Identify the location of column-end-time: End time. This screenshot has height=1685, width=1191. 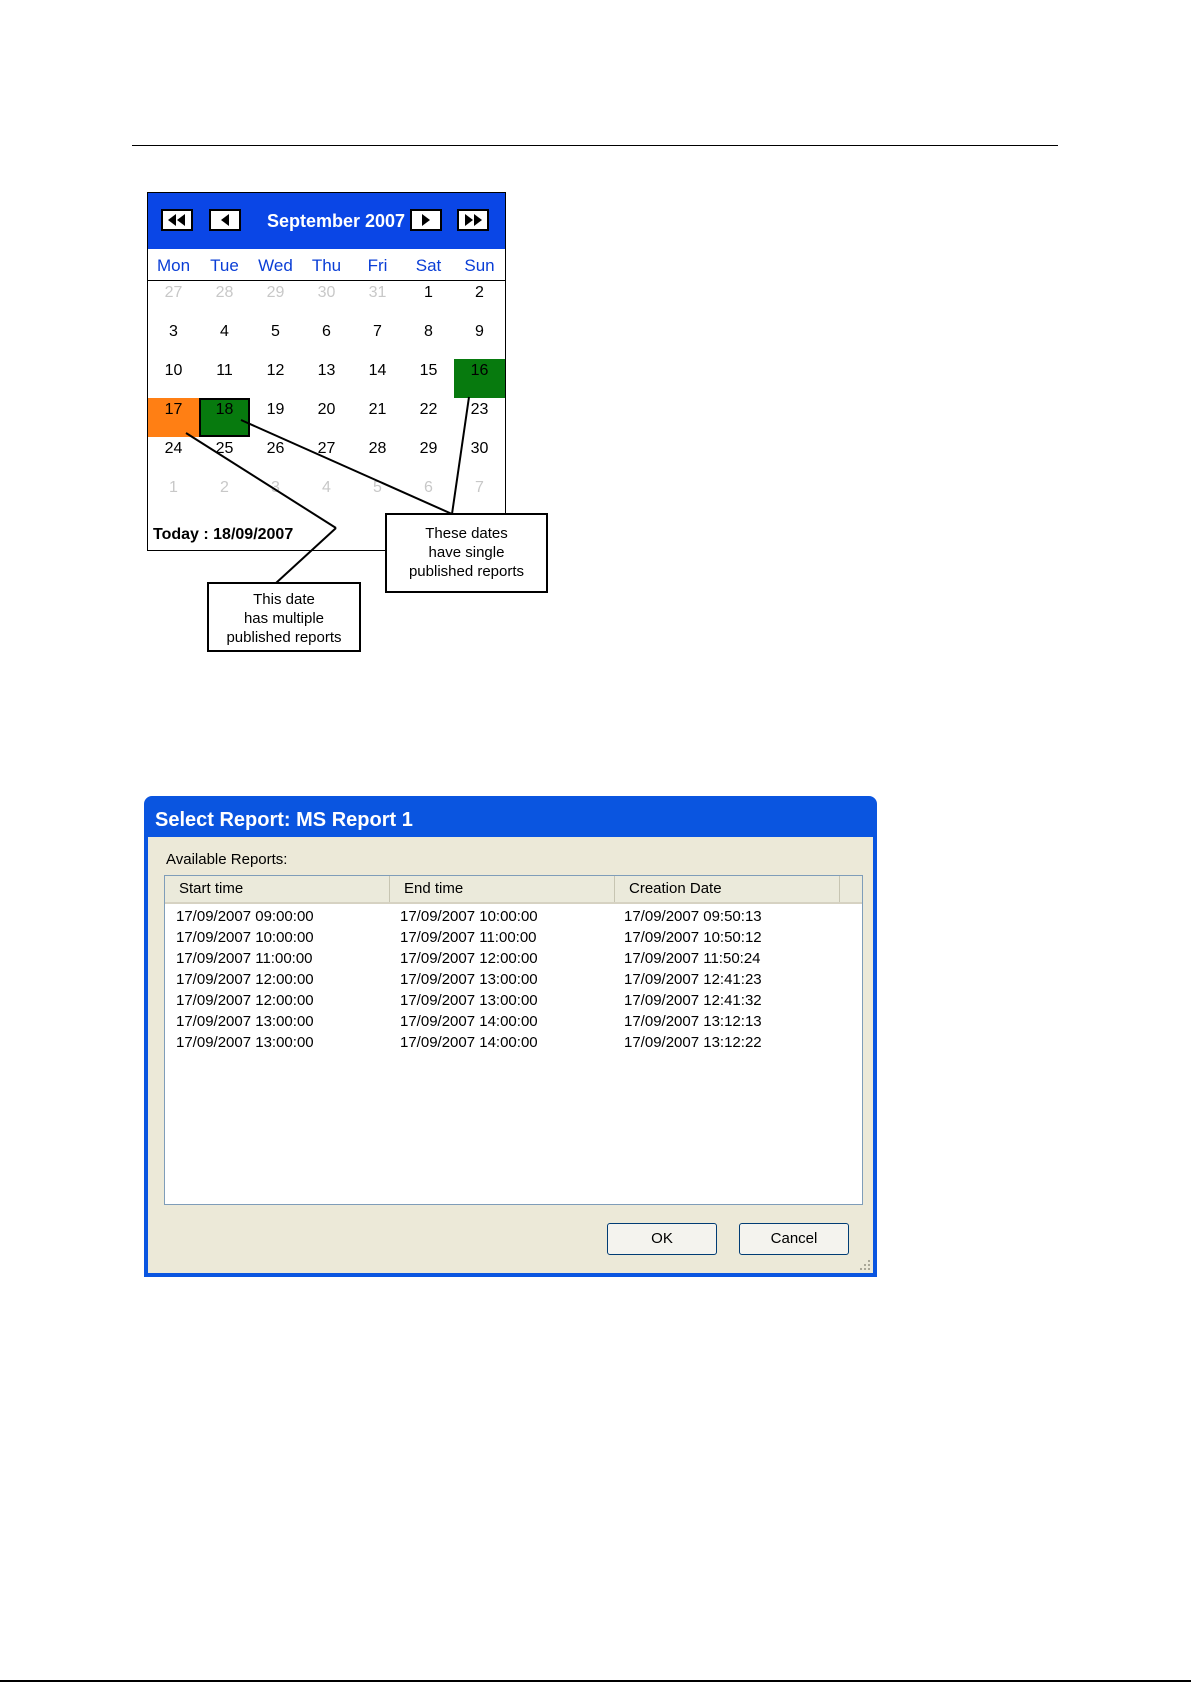
(502, 889).